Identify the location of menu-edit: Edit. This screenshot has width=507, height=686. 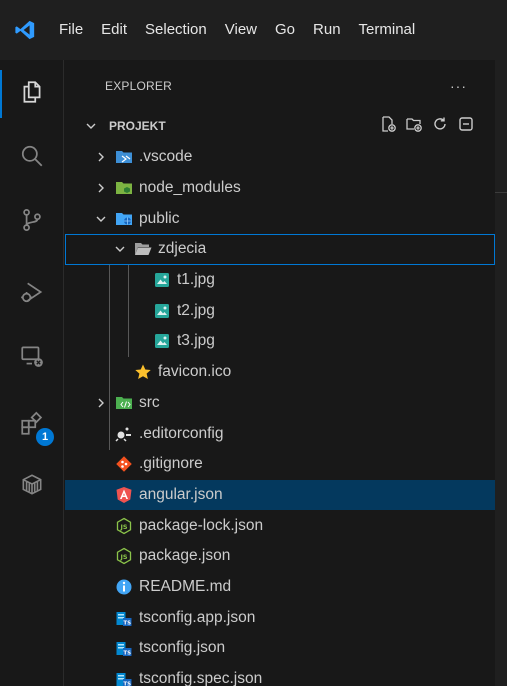
(114, 30).